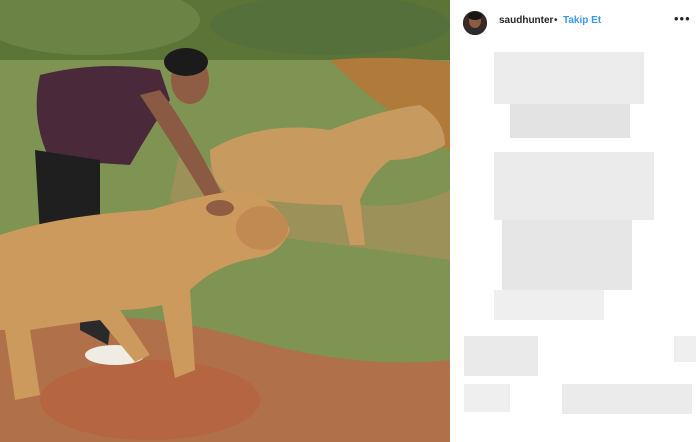  What do you see at coordinates (220, 208) in the screenshot?
I see `man-hand` at bounding box center [220, 208].